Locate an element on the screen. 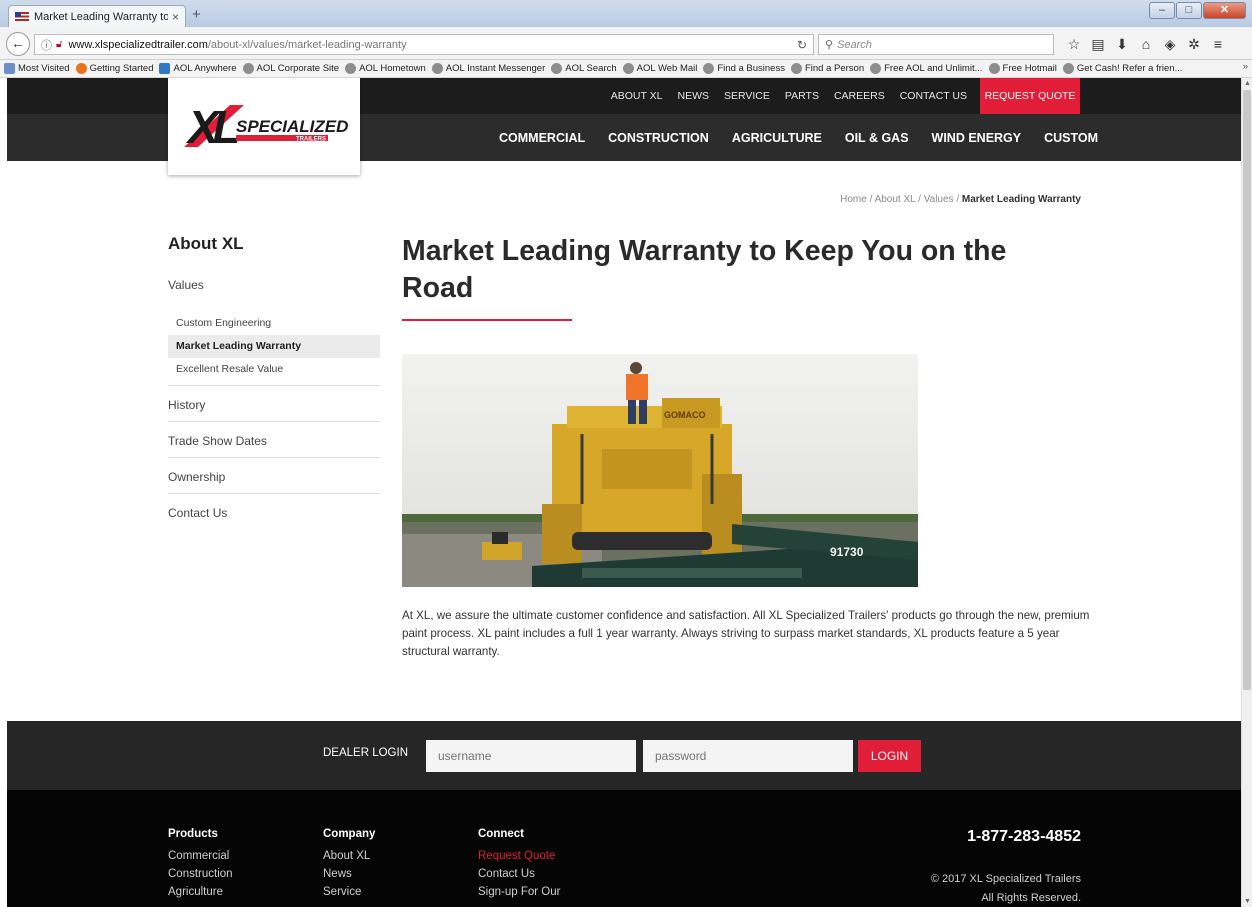 This screenshot has height=907, width=1252. close-tab-icon: × is located at coordinates (175, 17).